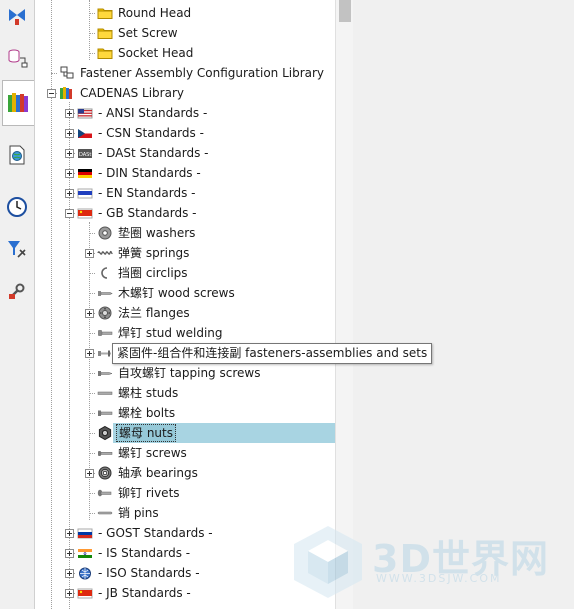 The height and width of the screenshot is (609, 574). I want to click on tree-node: 垫圈 washers, so click(185, 233).